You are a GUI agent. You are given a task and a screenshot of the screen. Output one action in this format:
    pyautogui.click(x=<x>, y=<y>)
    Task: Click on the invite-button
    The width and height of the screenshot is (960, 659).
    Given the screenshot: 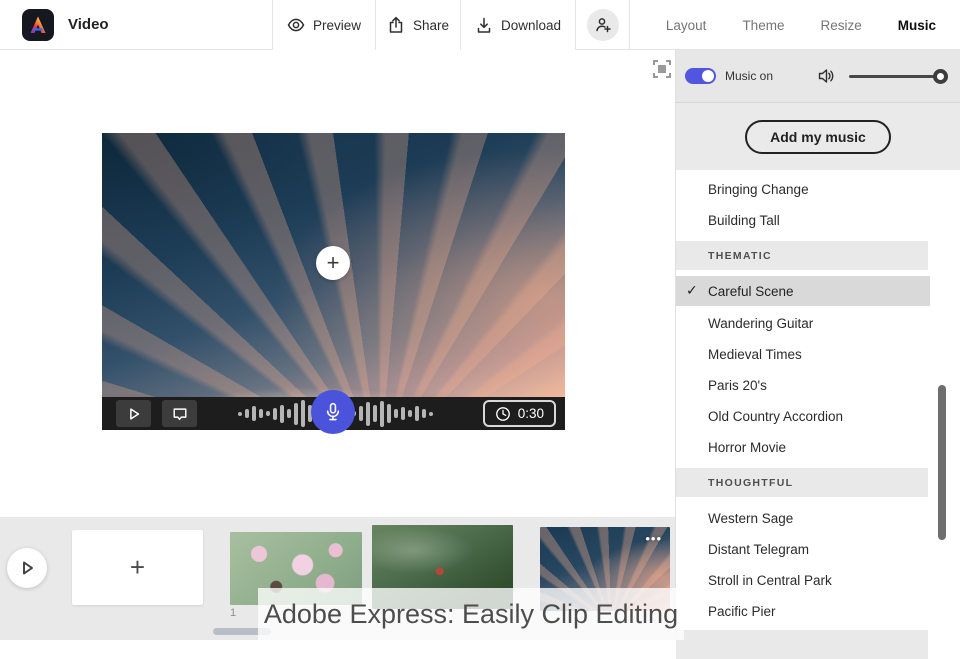 What is the action you would take?
    pyautogui.click(x=602, y=25)
    